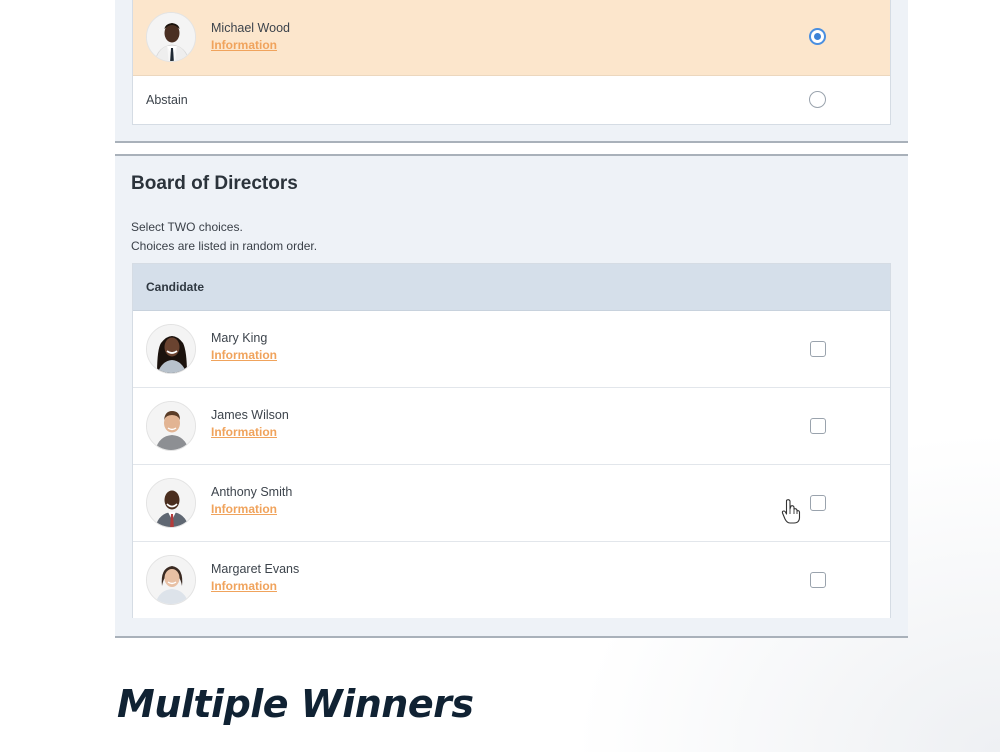  I want to click on hand-pointer-icon, so click(791, 513).